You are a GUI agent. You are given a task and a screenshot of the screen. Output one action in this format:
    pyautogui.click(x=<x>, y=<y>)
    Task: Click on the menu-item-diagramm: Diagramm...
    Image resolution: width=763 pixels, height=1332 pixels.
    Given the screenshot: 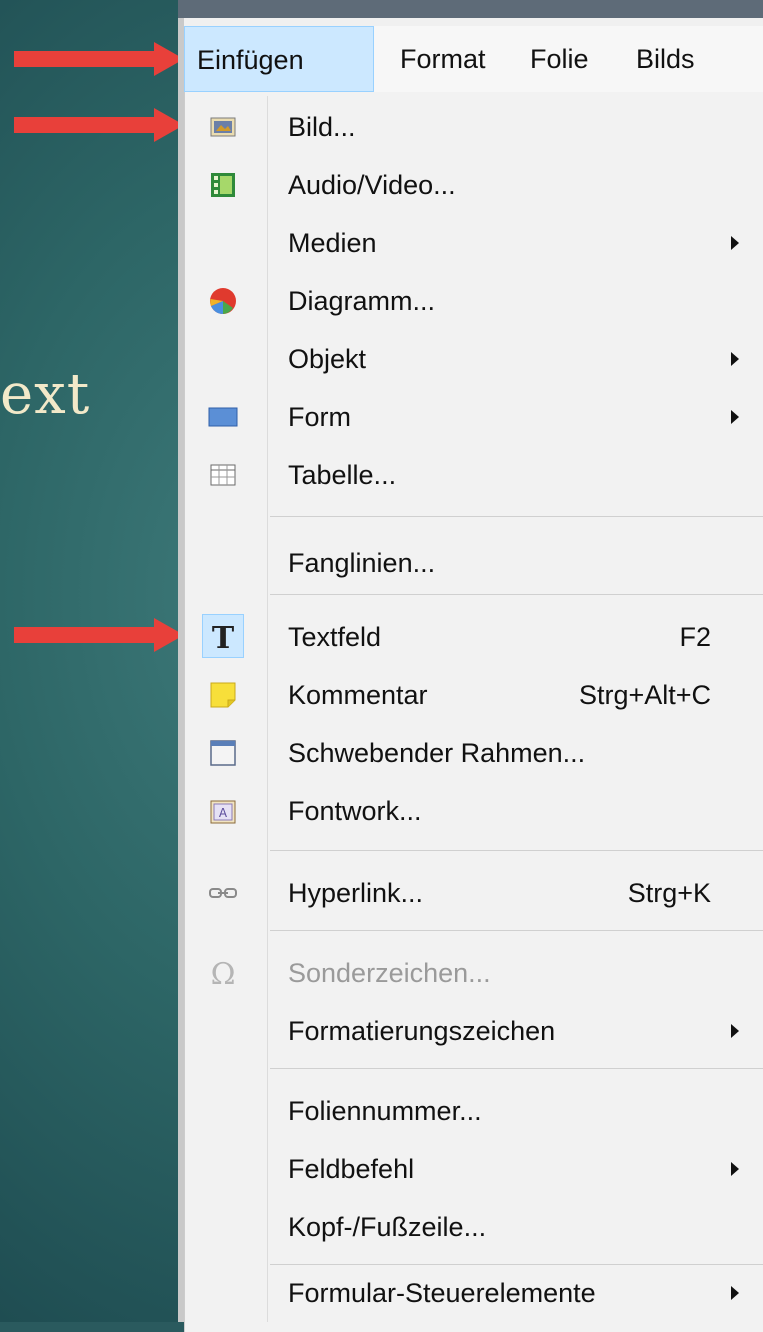 What is the action you would take?
    pyautogui.click(x=473, y=301)
    